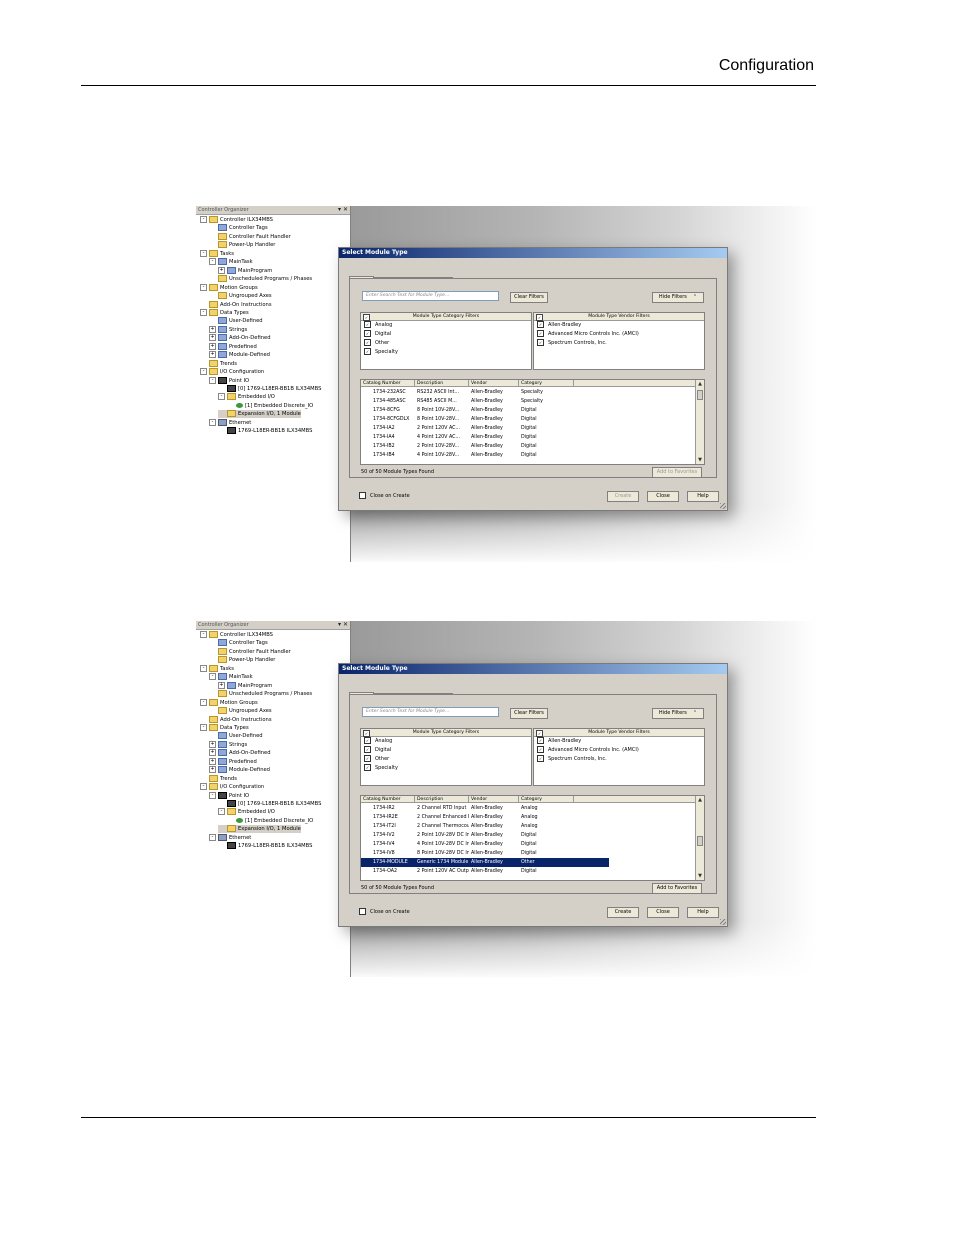 Image resolution: width=954 pixels, height=1235 pixels. Describe the element at coordinates (246, 812) in the screenshot. I see `tree-item: - Embedded I/O` at that location.